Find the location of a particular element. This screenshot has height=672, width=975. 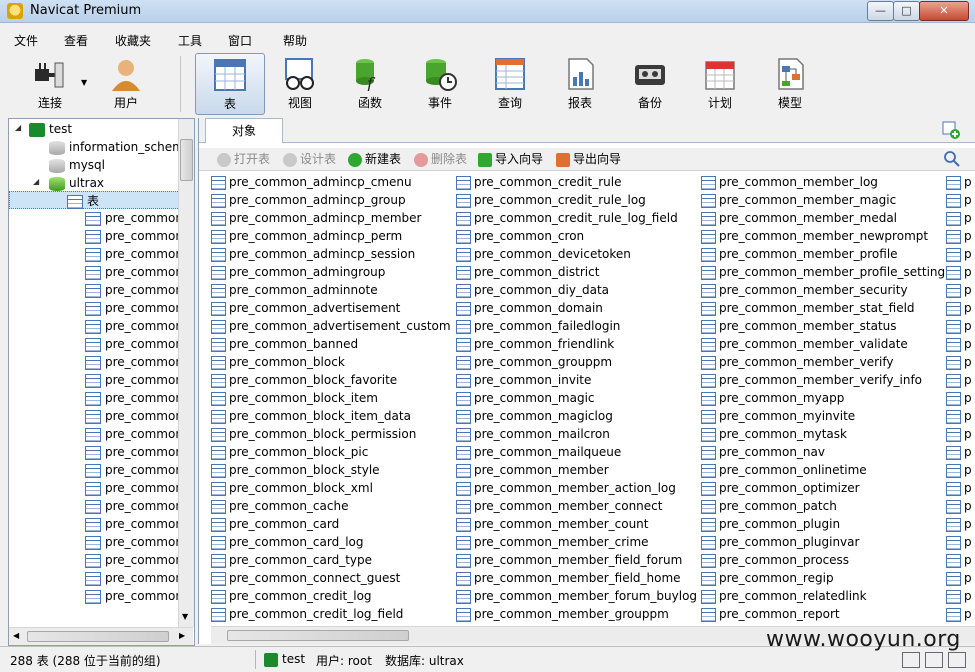

table-object-item: pre_common_diy_data is located at coordinates (532, 290).